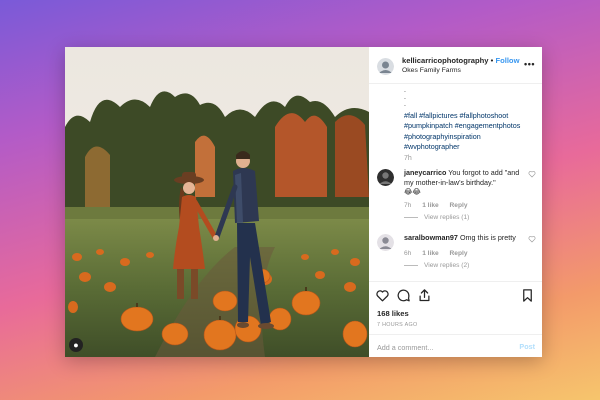  Describe the element at coordinates (412, 192) in the screenshot. I see `comment-emoji: 😂😂` at that location.